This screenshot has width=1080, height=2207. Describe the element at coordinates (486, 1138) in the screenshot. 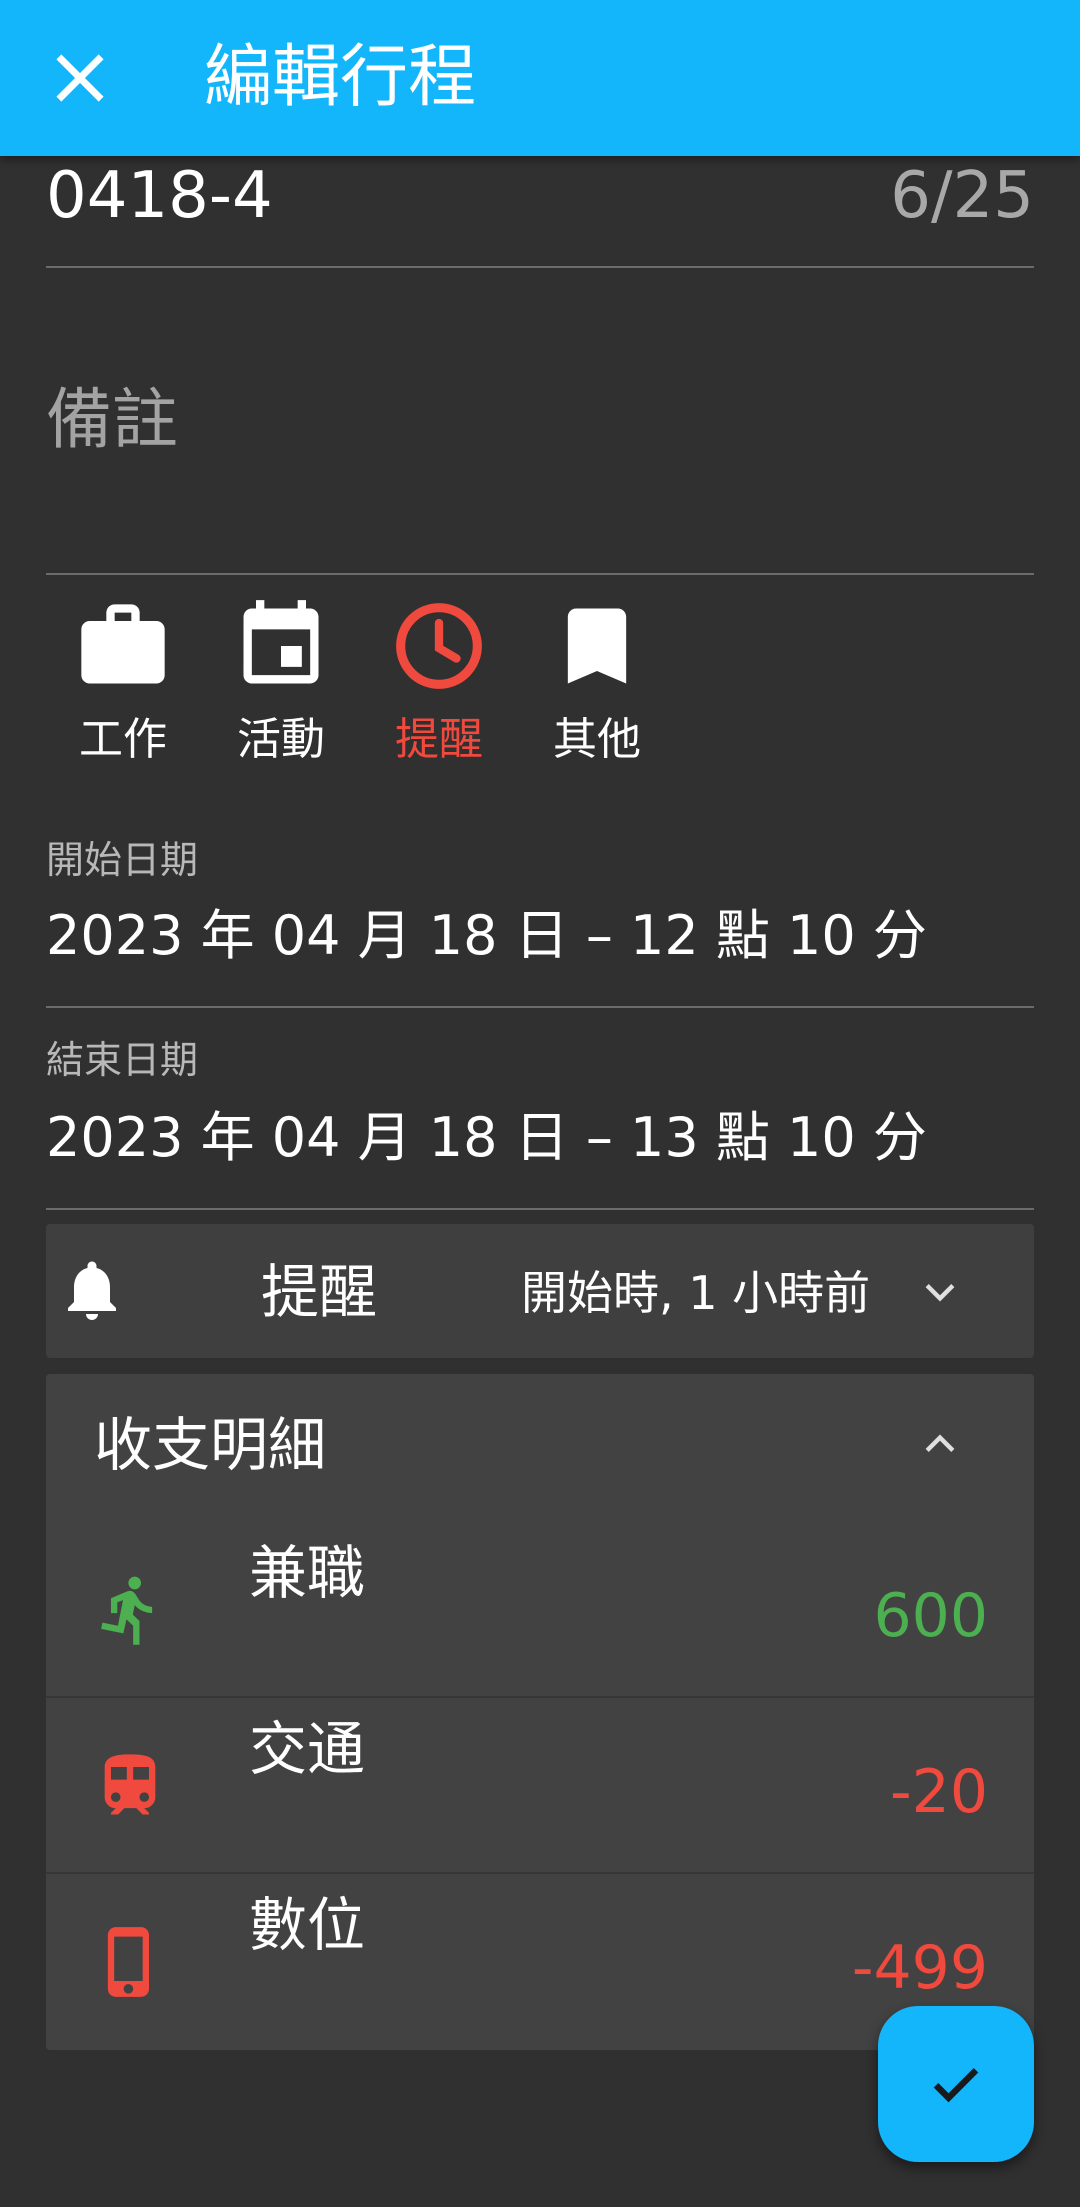

I see `end-date-field: 2023 年 04 月 18 日 – 13 點 10 分` at that location.